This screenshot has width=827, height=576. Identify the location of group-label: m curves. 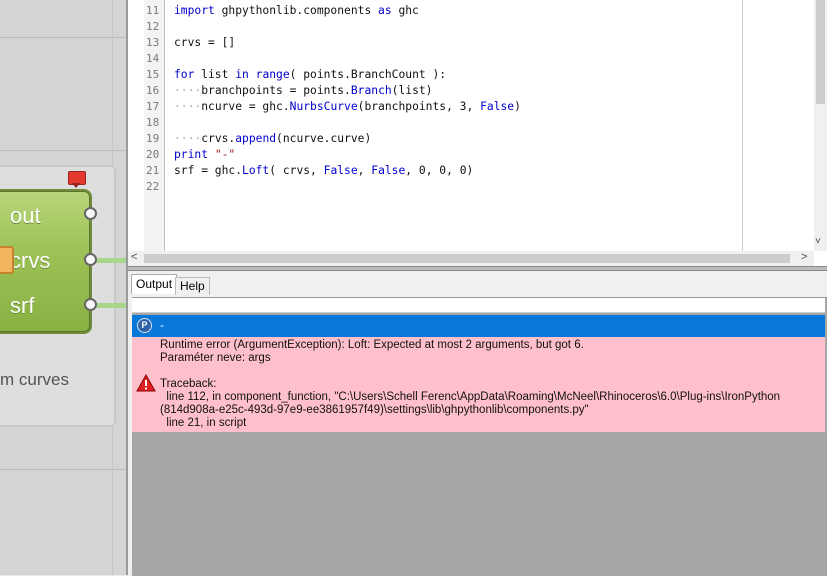
(34, 379).